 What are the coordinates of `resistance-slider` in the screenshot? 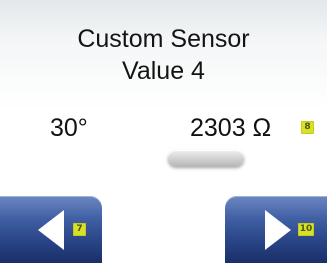 It's located at (206, 158).